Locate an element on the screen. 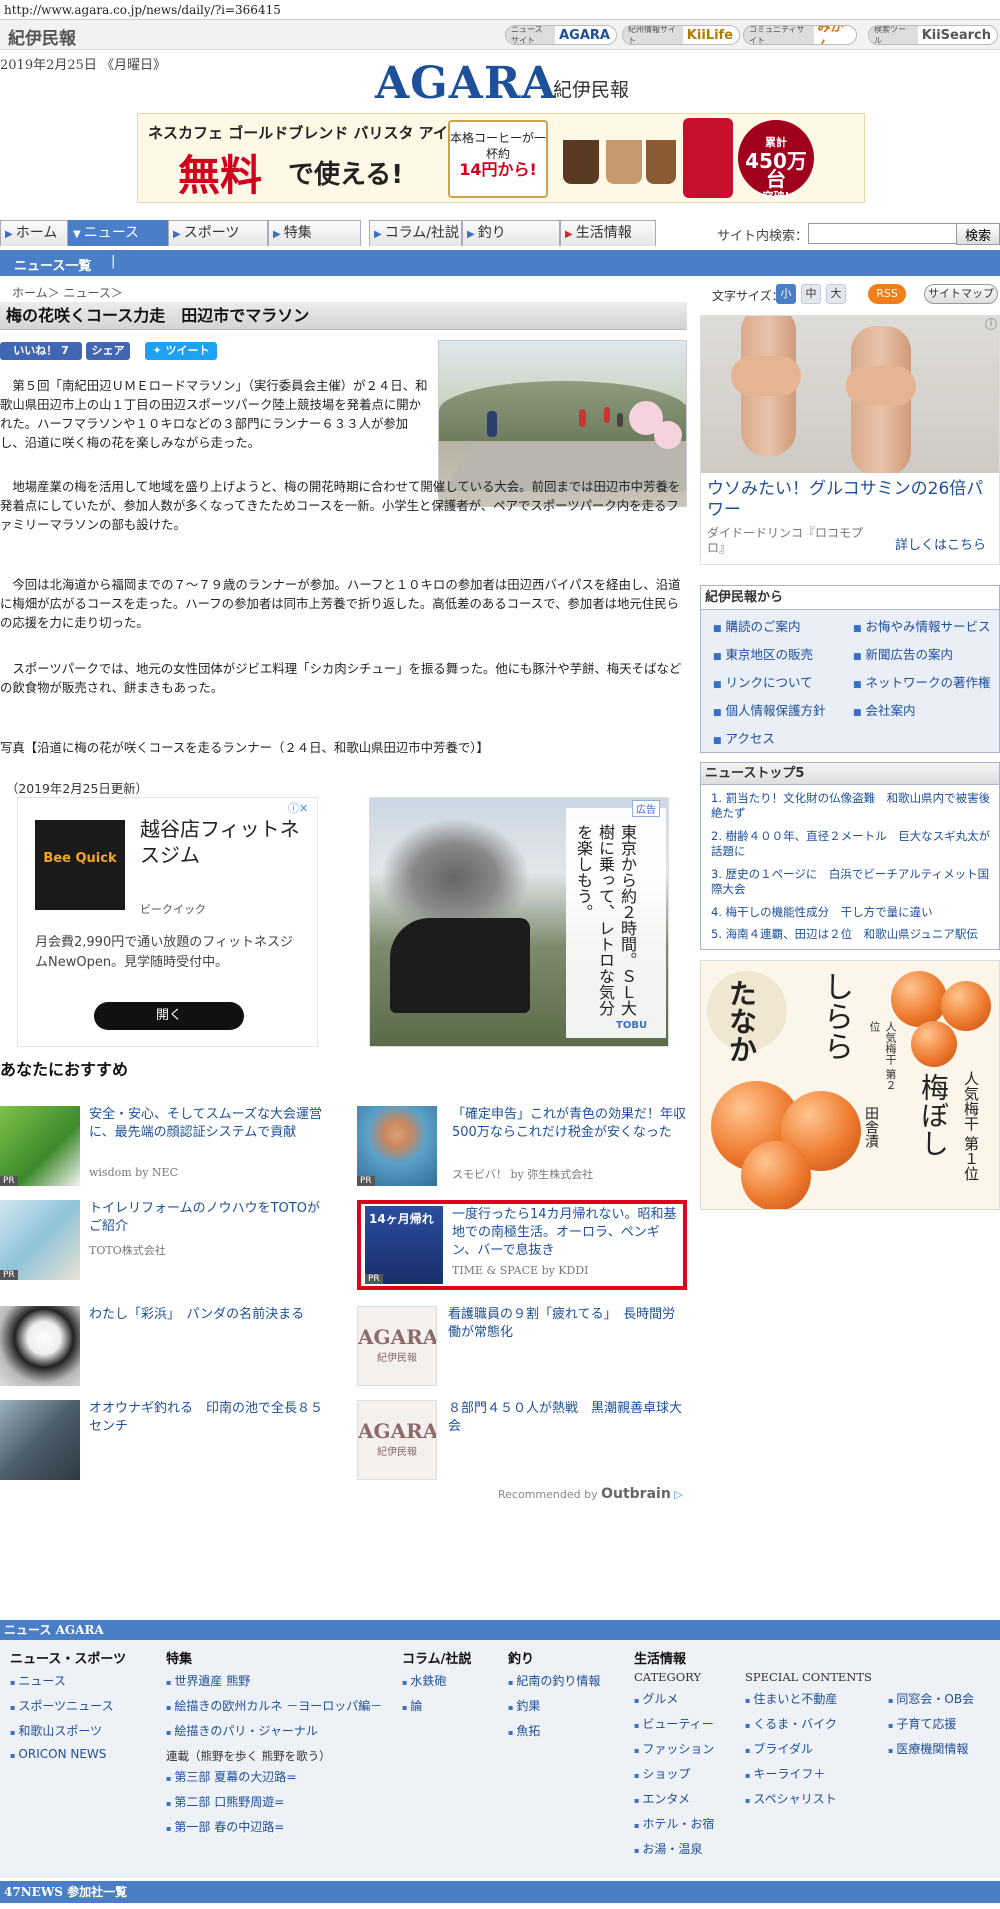 This screenshot has width=1000, height=1909. tweet-button: ✦ ツイート is located at coordinates (181, 351).